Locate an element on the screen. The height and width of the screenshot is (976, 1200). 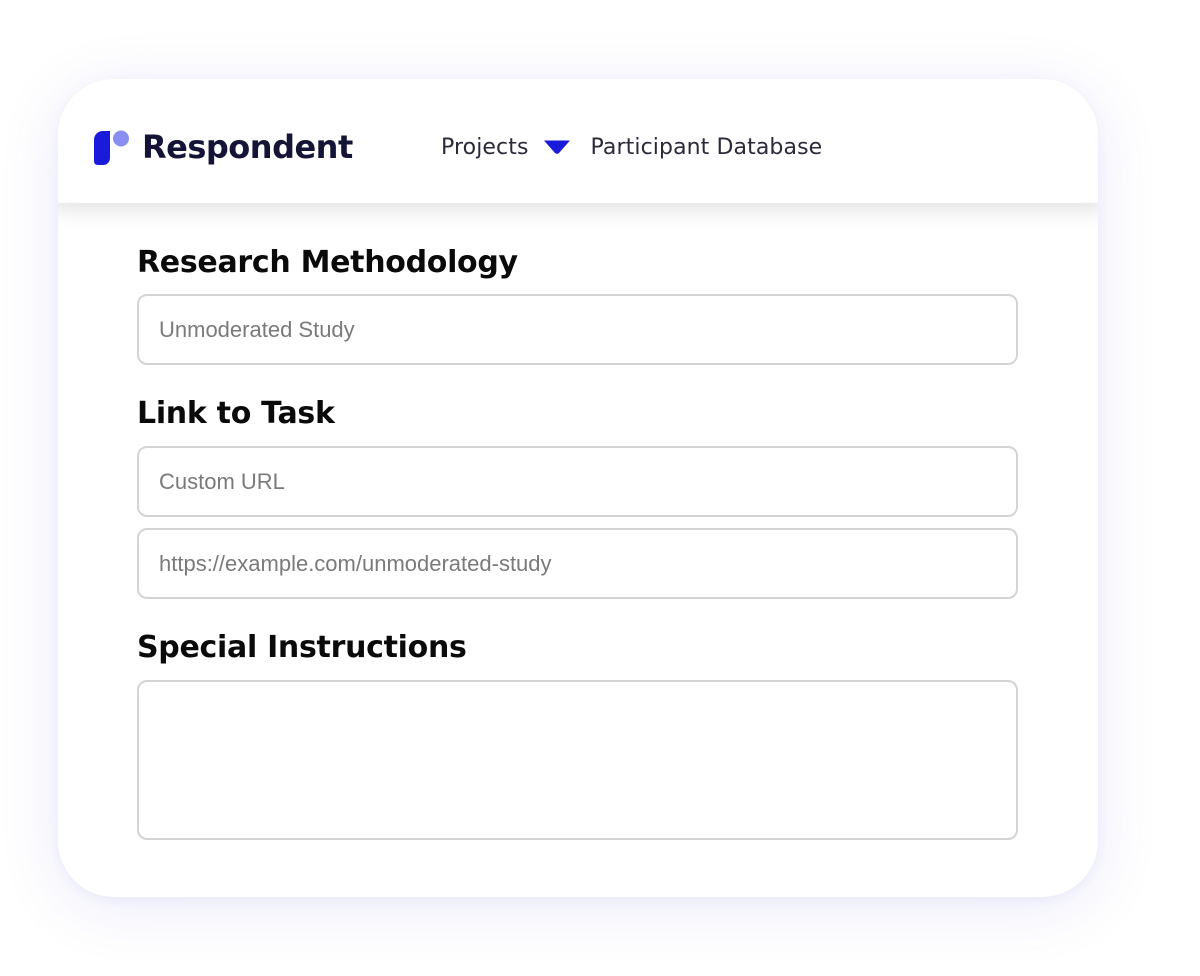
special-instructions-label: Special Instructions is located at coordinates (302, 647).